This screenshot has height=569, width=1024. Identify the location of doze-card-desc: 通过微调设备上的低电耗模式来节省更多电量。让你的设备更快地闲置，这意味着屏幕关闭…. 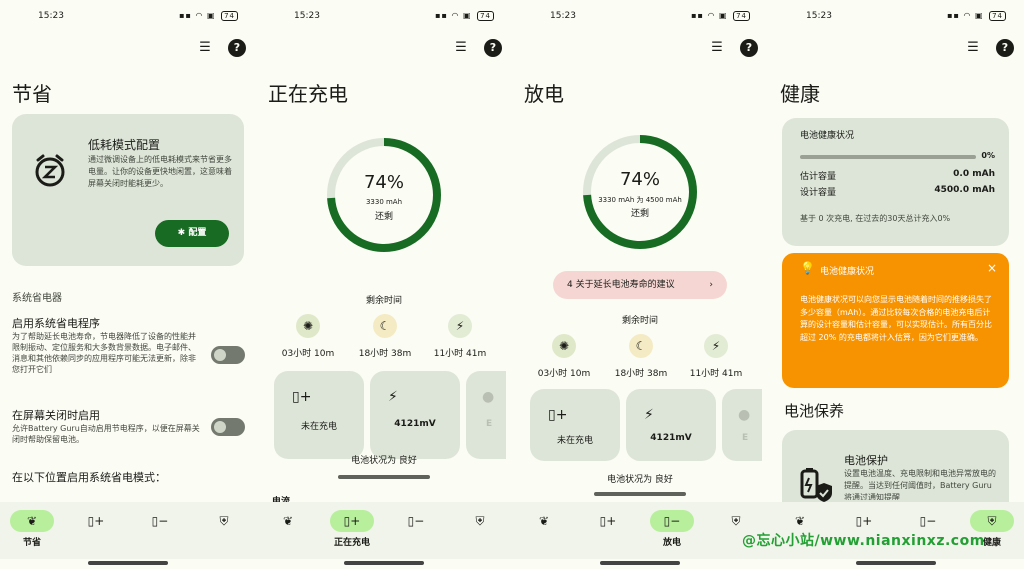
(160, 171).